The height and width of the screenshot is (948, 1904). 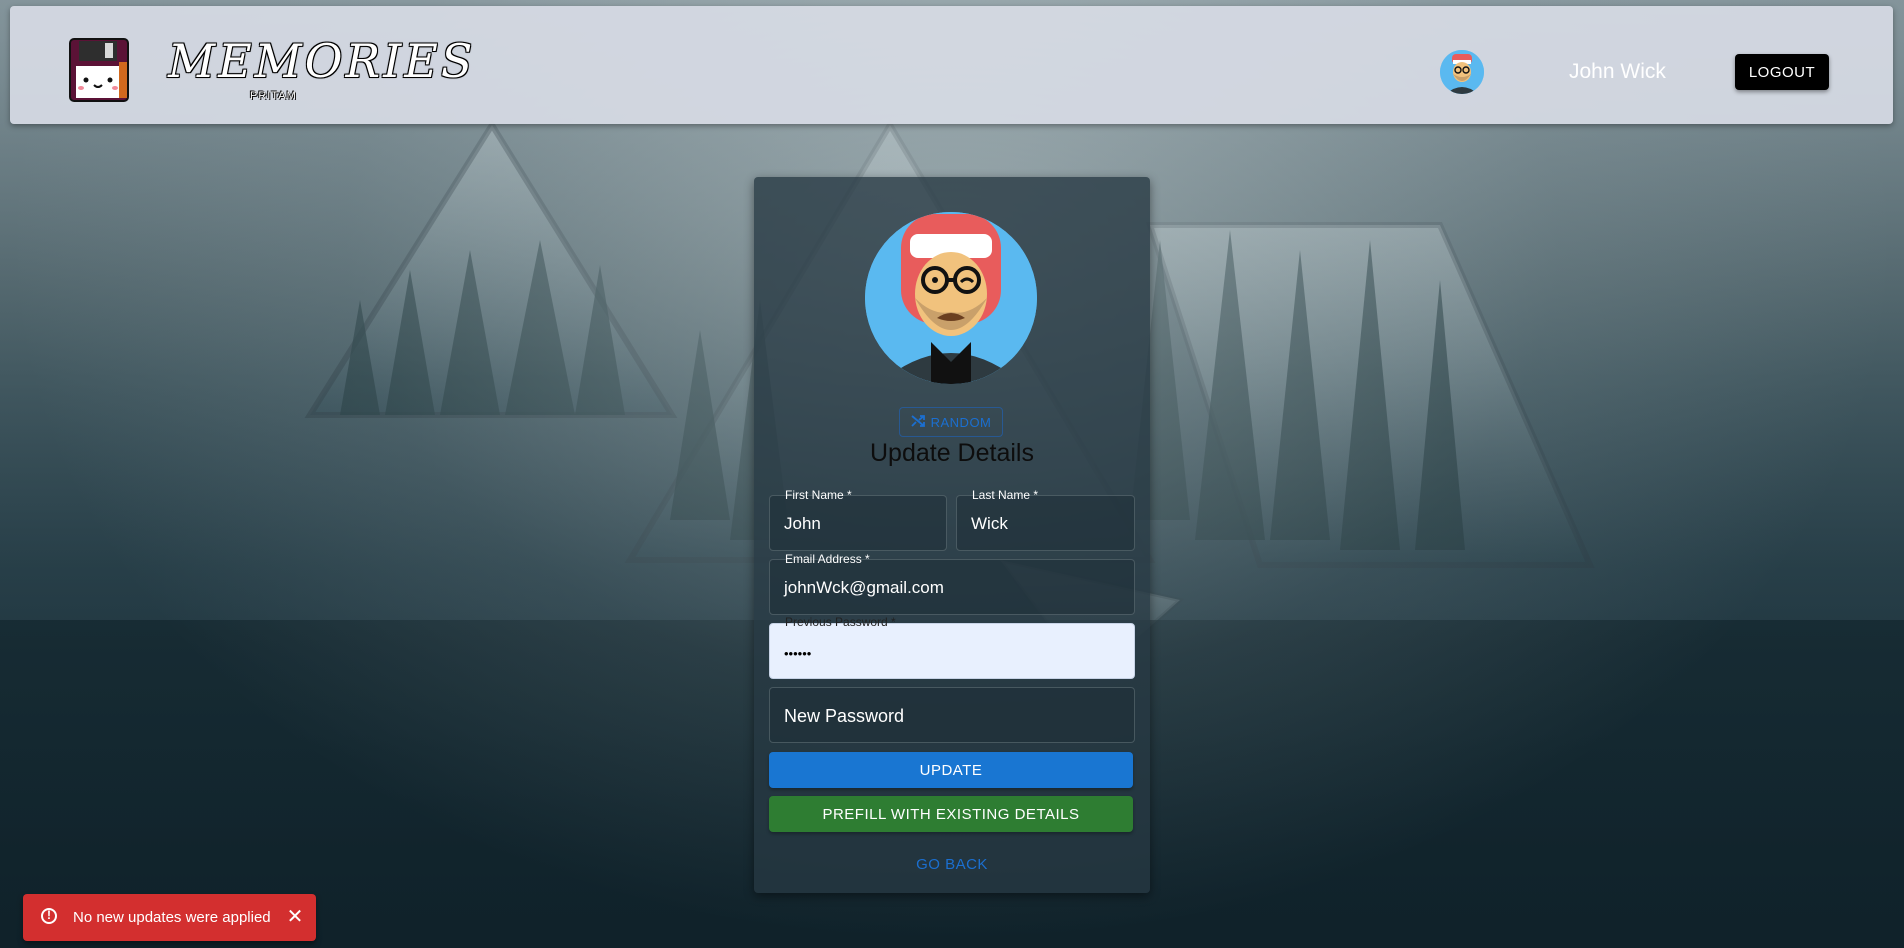 What do you see at coordinates (951, 298) in the screenshot?
I see `profile-avatar-icon` at bounding box center [951, 298].